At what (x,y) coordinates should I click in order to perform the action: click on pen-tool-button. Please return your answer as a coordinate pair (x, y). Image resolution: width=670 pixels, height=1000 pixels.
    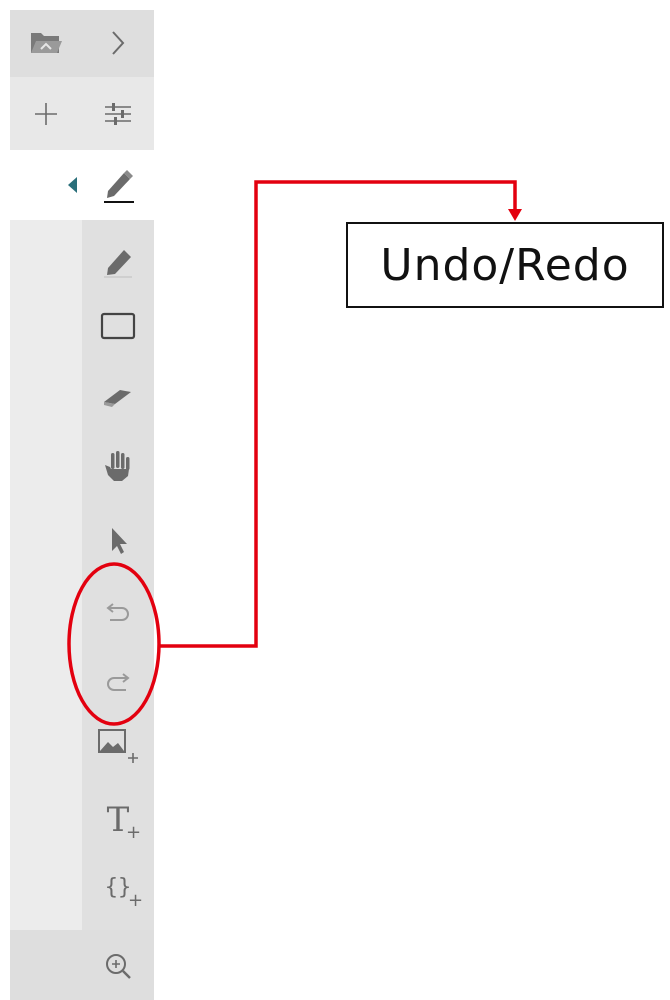
    Looking at the image, I should click on (118, 185).